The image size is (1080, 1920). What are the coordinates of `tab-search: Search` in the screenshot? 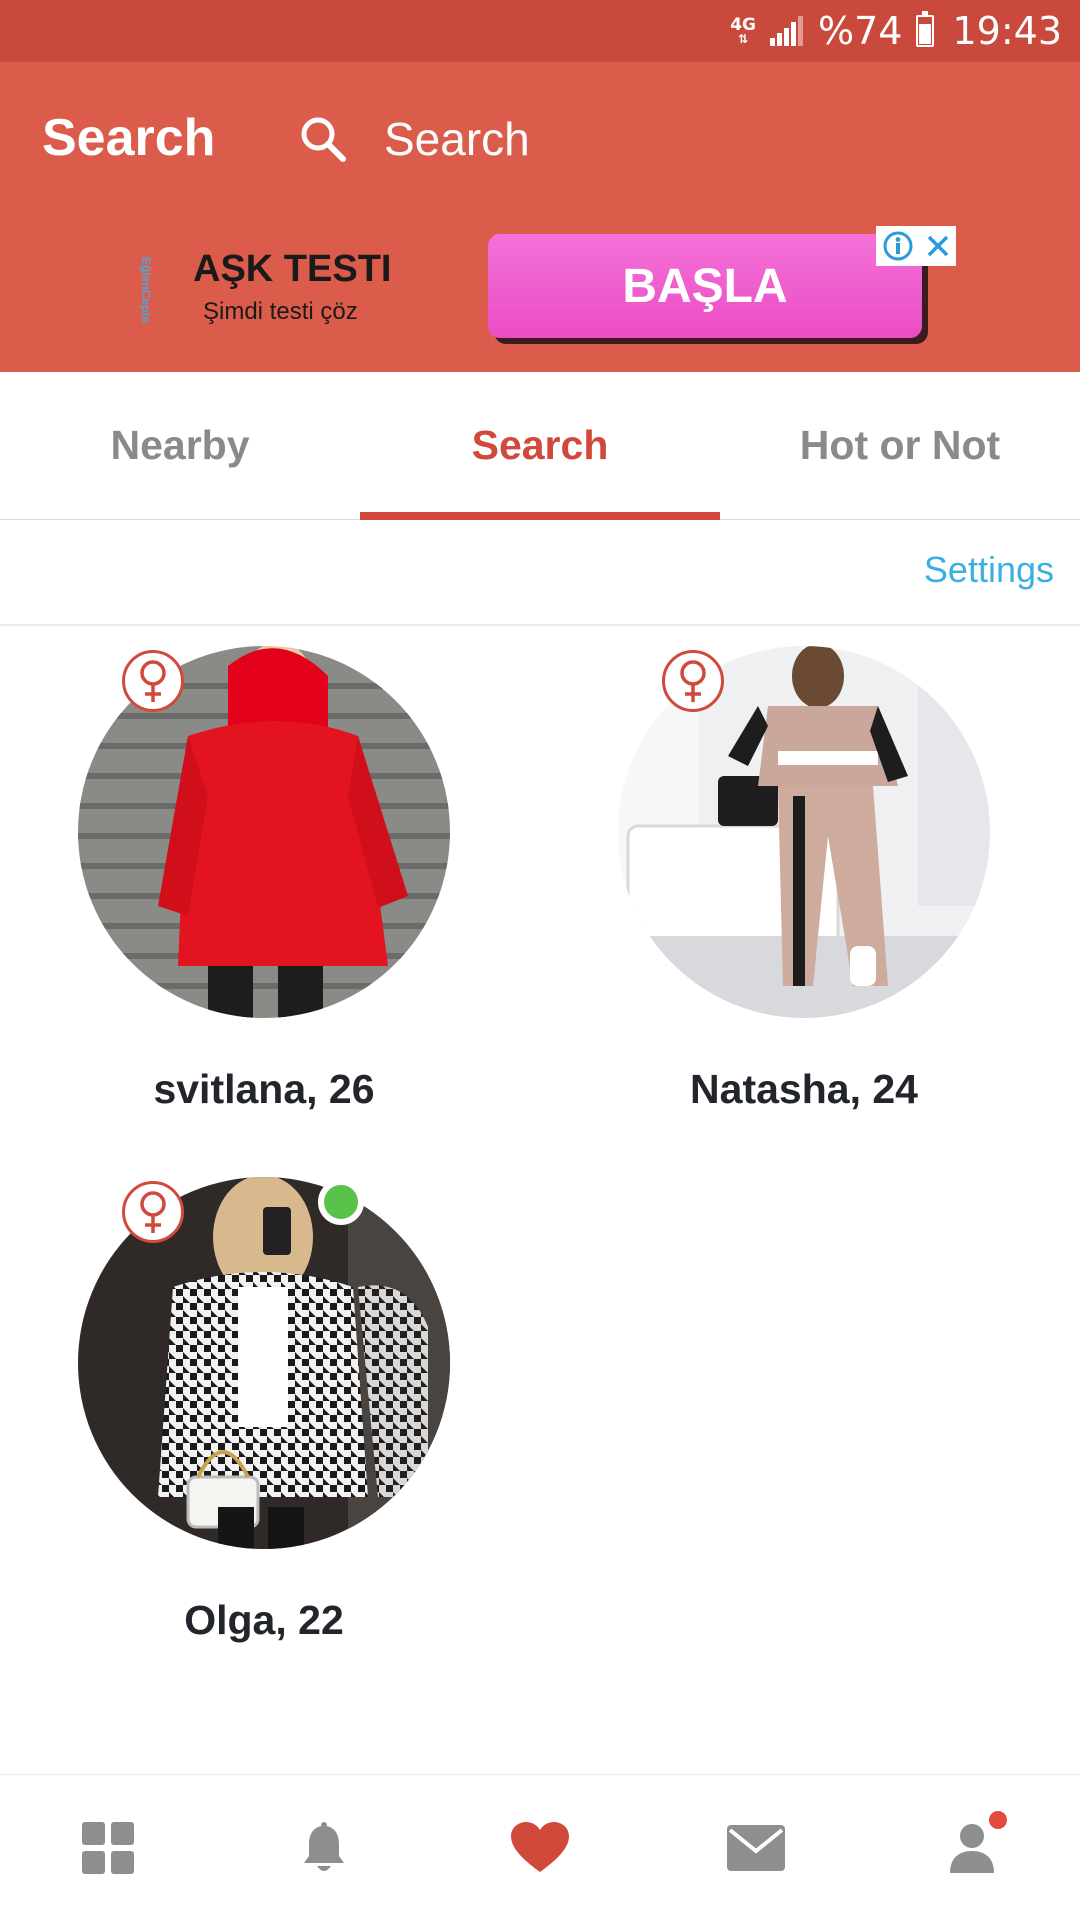 It's located at (540, 446).